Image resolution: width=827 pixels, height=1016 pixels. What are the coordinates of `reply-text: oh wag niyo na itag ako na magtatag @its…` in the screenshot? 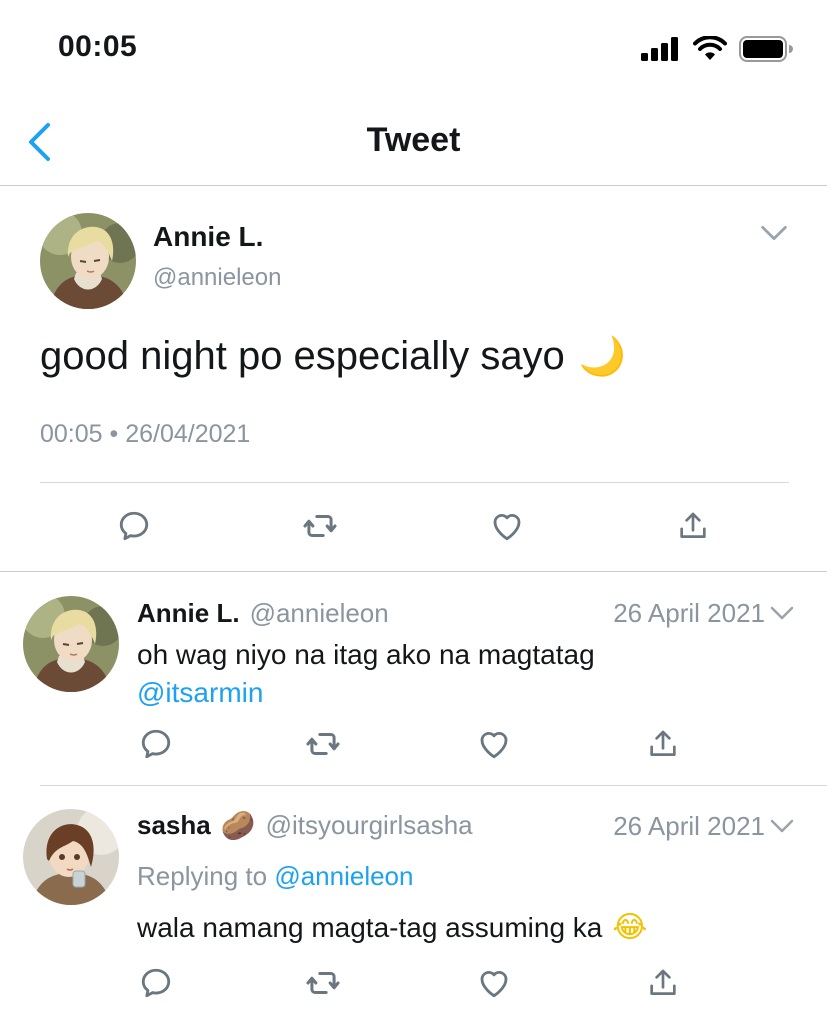 It's located at (366, 674).